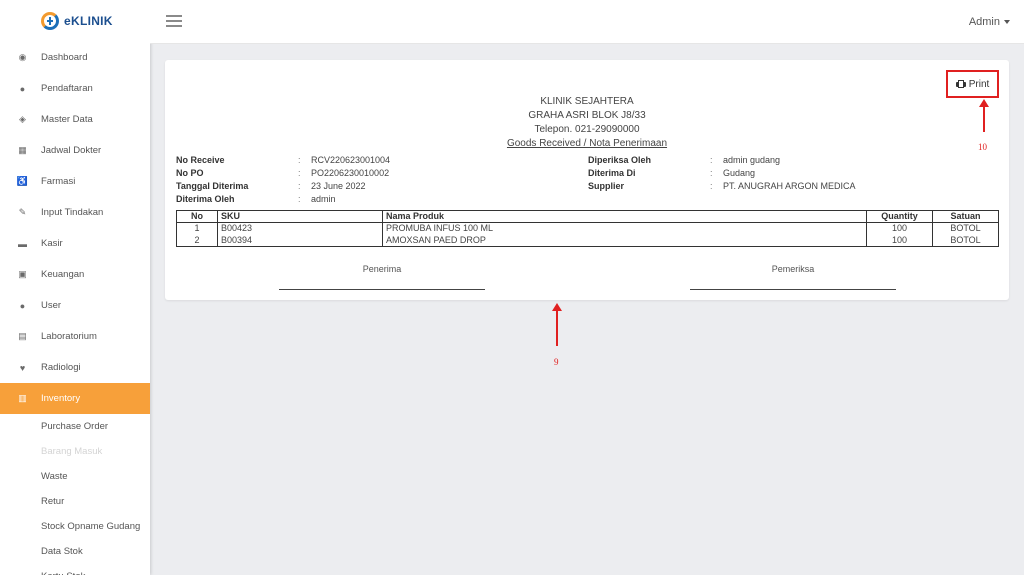 Image resolution: width=1024 pixels, height=575 pixels. Describe the element at coordinates (22, 88) in the screenshot. I see `user-icon: ●` at that location.